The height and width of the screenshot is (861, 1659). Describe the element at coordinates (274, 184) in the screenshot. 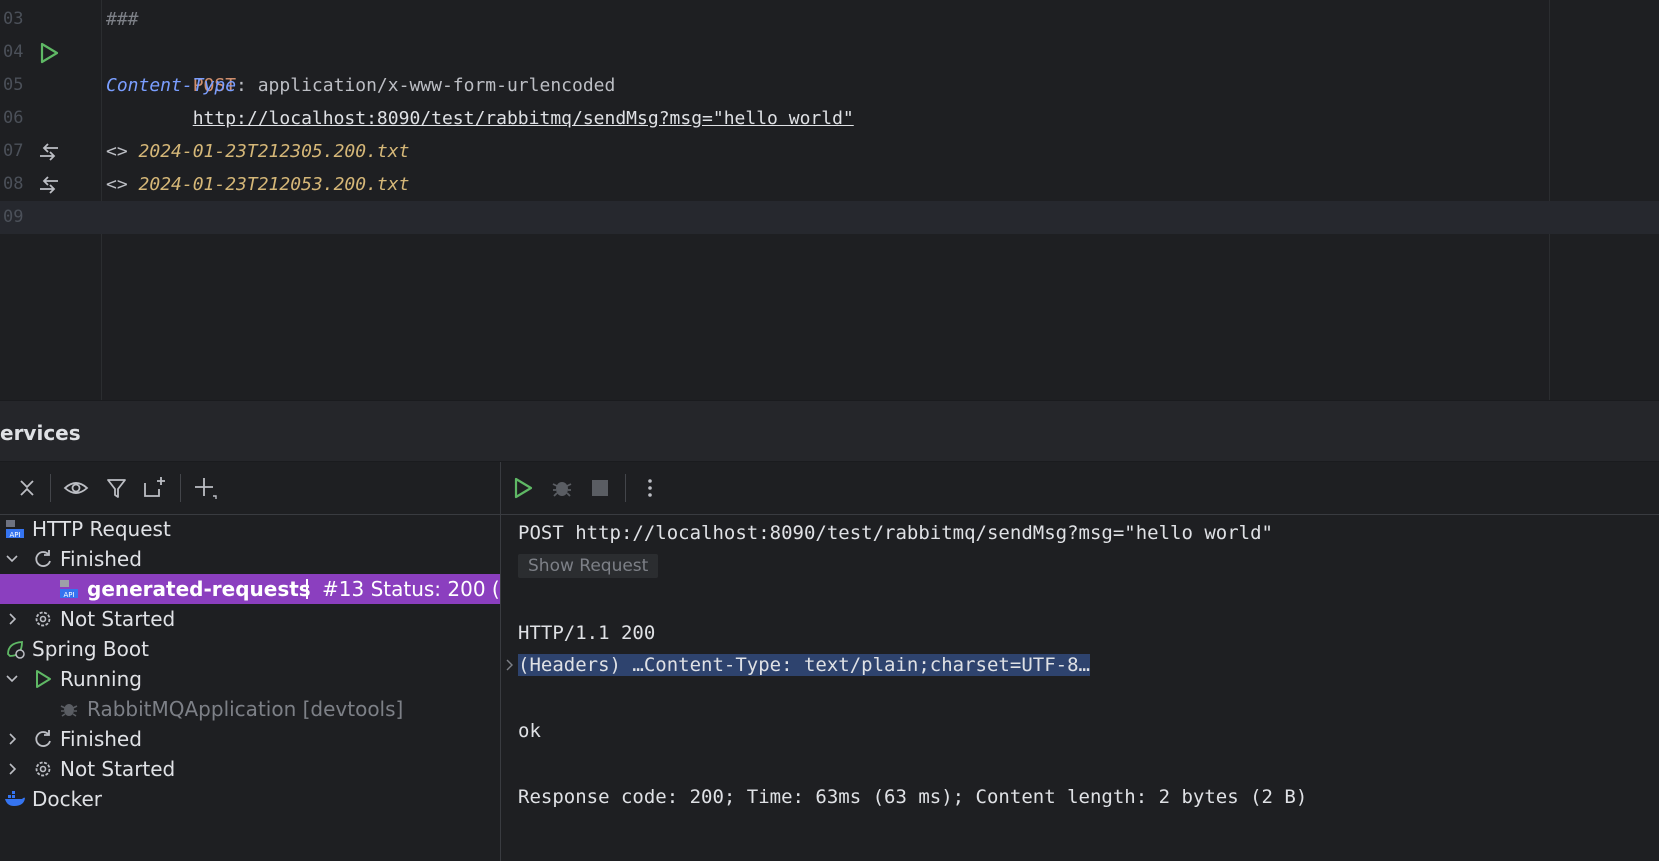

I see `response-file-link: 2024-01-23T212053.200.txt` at that location.